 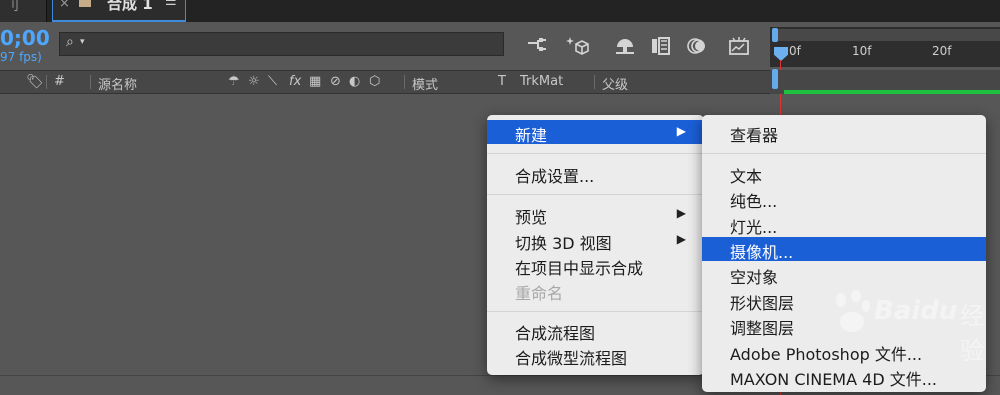 What do you see at coordinates (577, 46) in the screenshot?
I see `draft-3d-icon` at bounding box center [577, 46].